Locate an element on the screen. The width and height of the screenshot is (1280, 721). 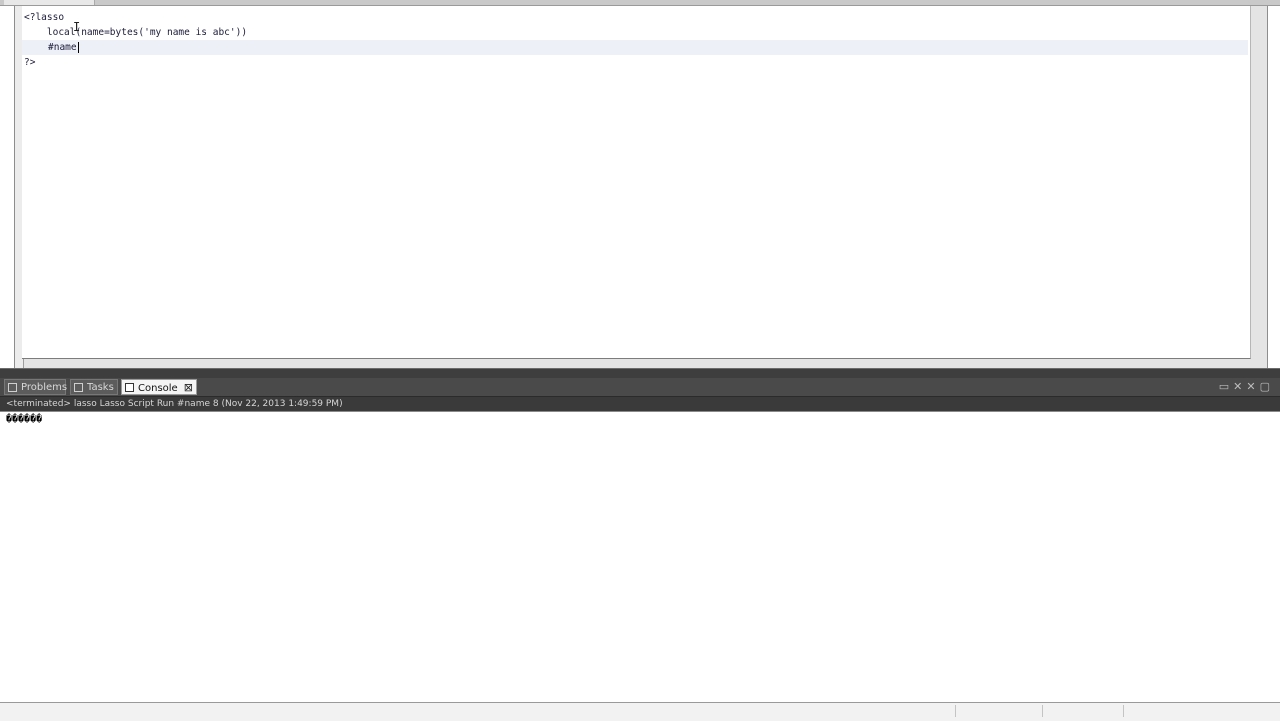
text-caret is located at coordinates (78, 47).